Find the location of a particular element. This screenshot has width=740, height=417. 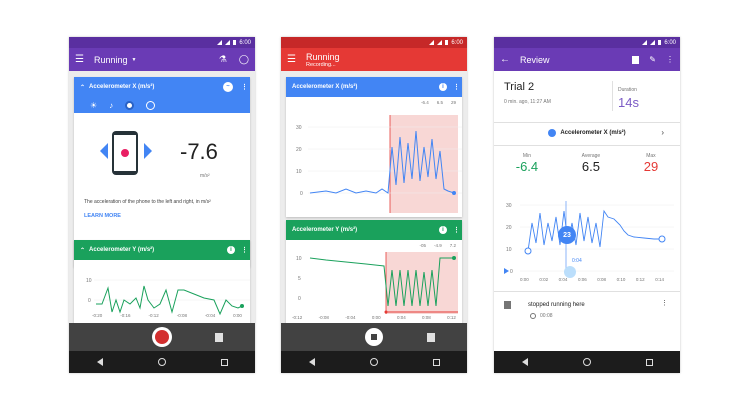

avg-stat: -4.9 is located at coordinates (437, 245).